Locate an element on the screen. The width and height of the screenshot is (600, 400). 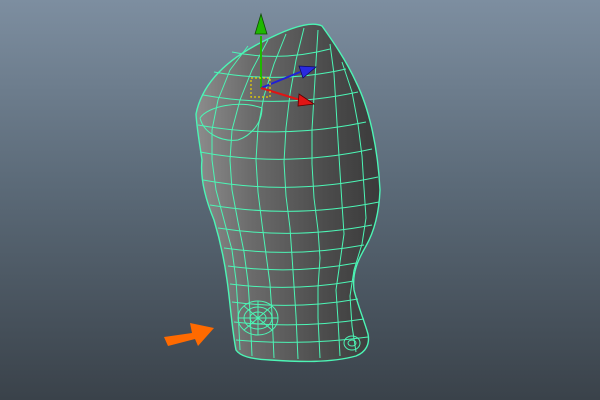
circular-hole-loop is located at coordinates (258, 318).